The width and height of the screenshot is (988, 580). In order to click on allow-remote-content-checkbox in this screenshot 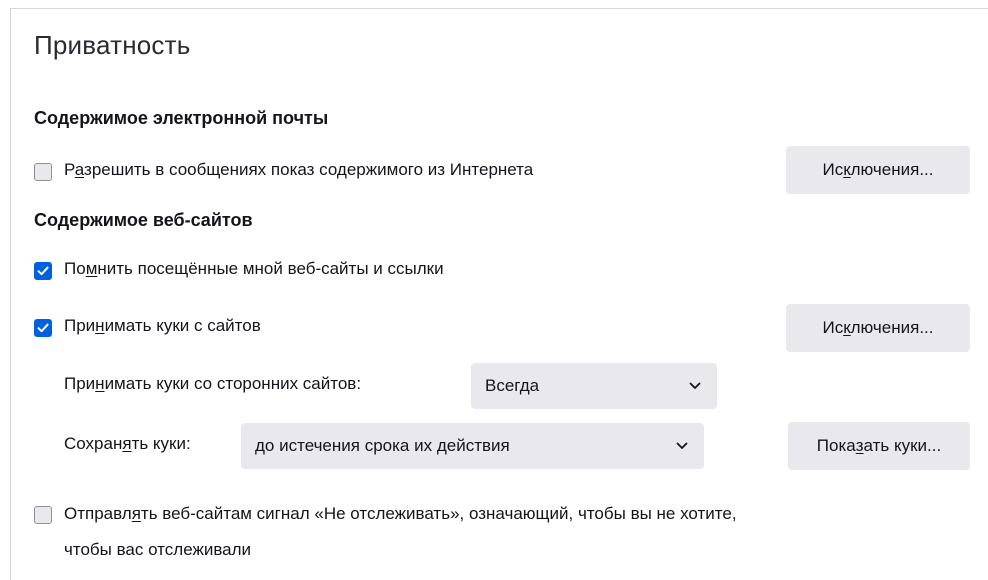, I will do `click(43, 172)`.